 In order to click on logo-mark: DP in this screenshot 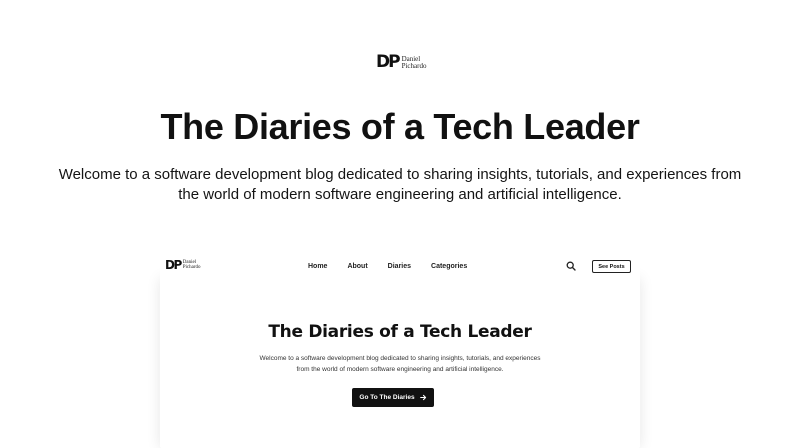, I will do `click(388, 62)`.